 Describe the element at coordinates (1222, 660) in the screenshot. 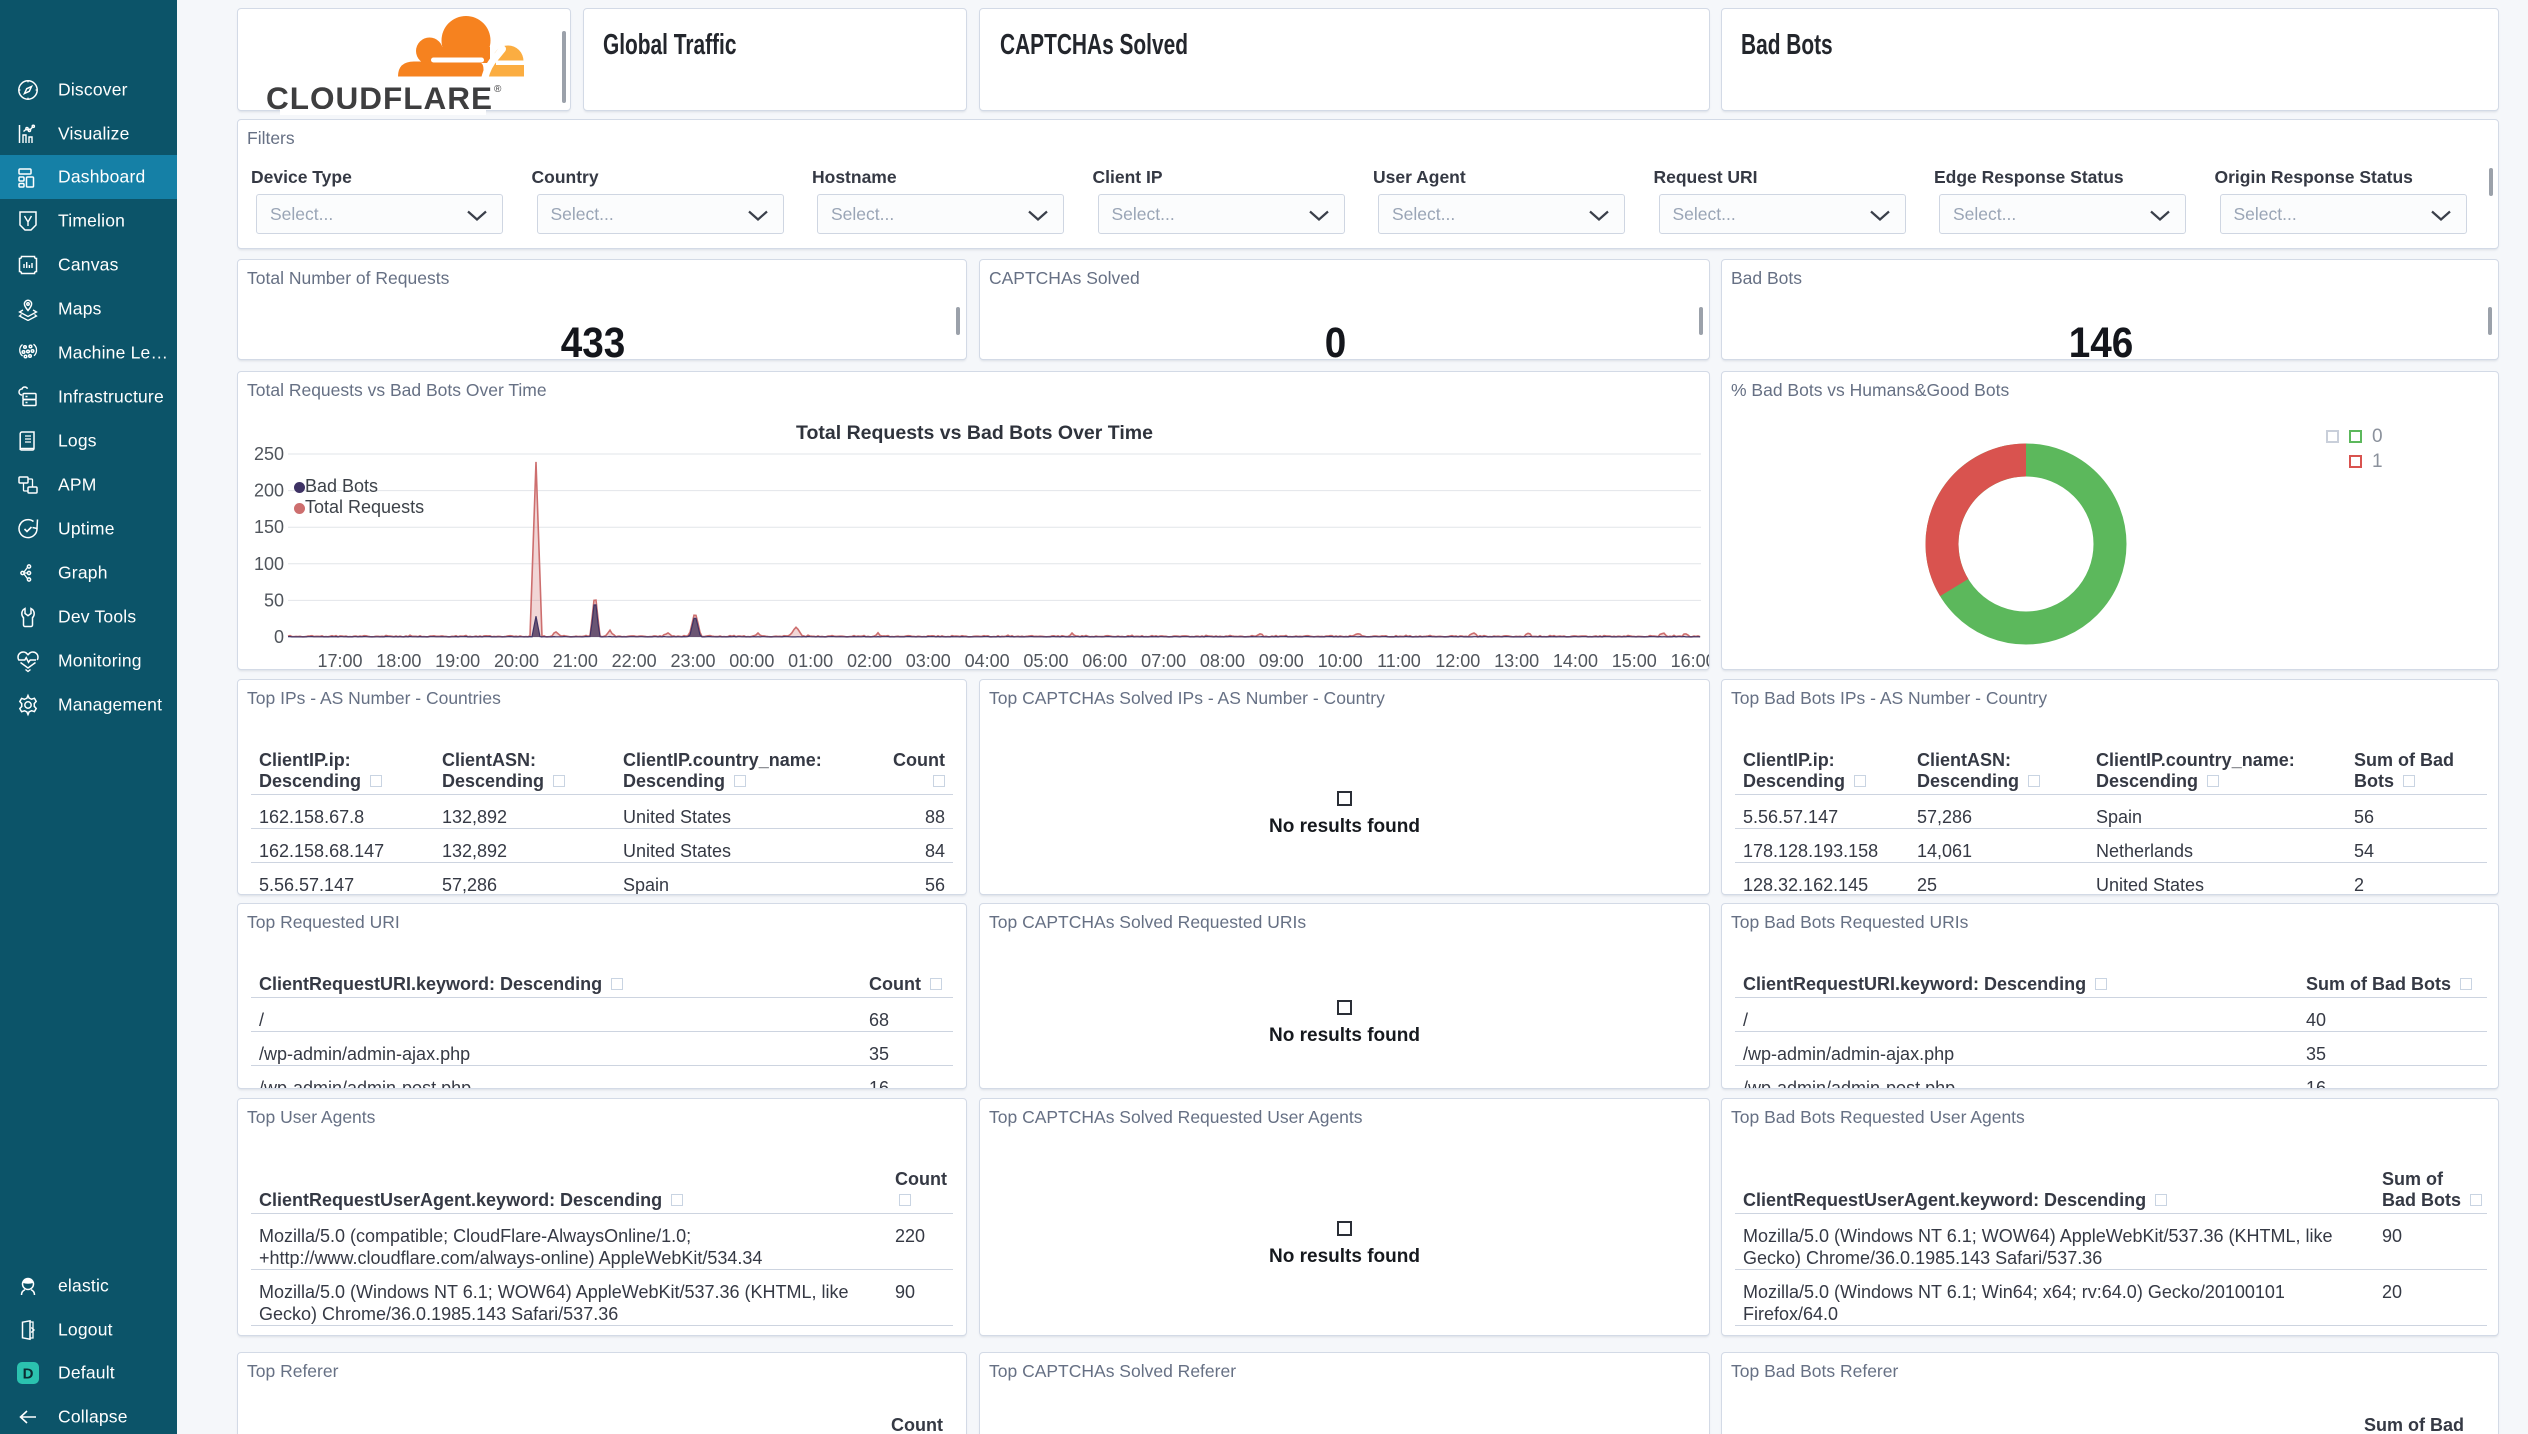

I see `svg-text: 08:00` at that location.